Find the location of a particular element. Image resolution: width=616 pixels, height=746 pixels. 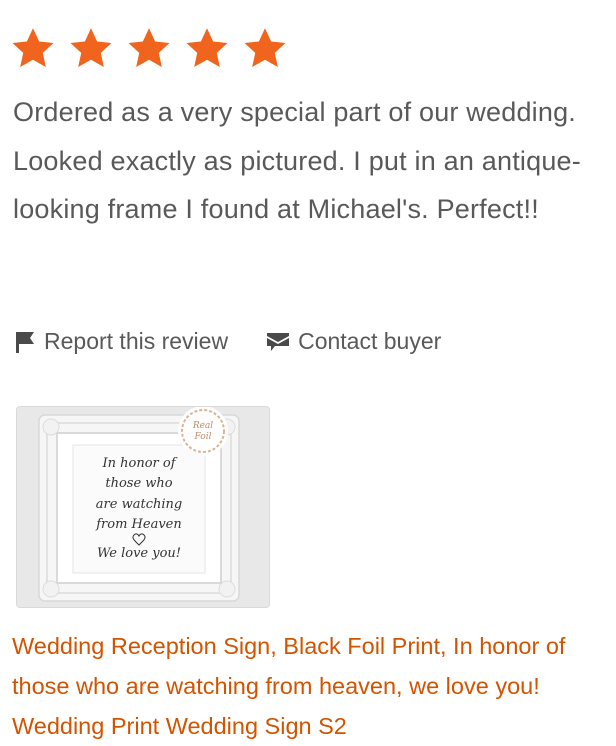

real-foil-seal-icon: Real Foil is located at coordinates (203, 431).